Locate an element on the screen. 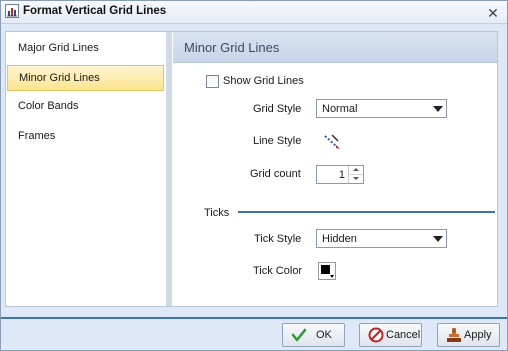  color-swatch-fill is located at coordinates (325, 269).